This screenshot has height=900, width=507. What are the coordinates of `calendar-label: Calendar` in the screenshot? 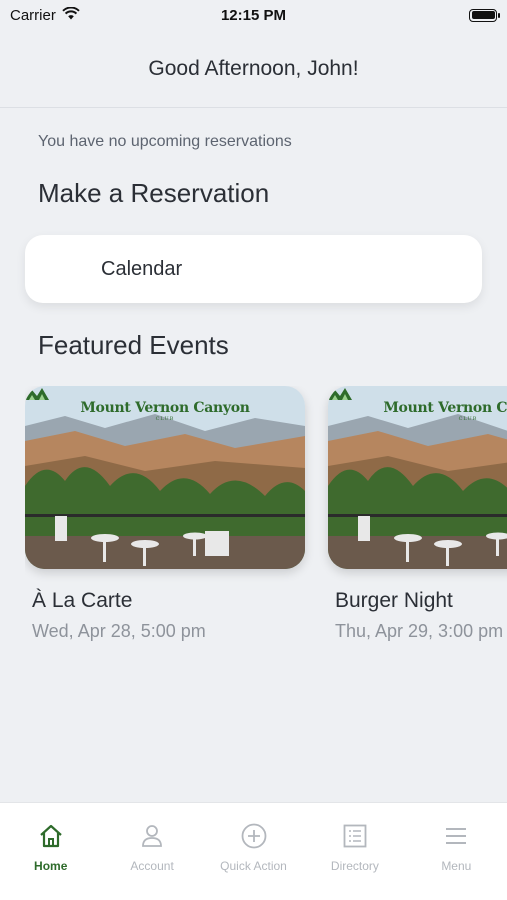 It's located at (142, 268).